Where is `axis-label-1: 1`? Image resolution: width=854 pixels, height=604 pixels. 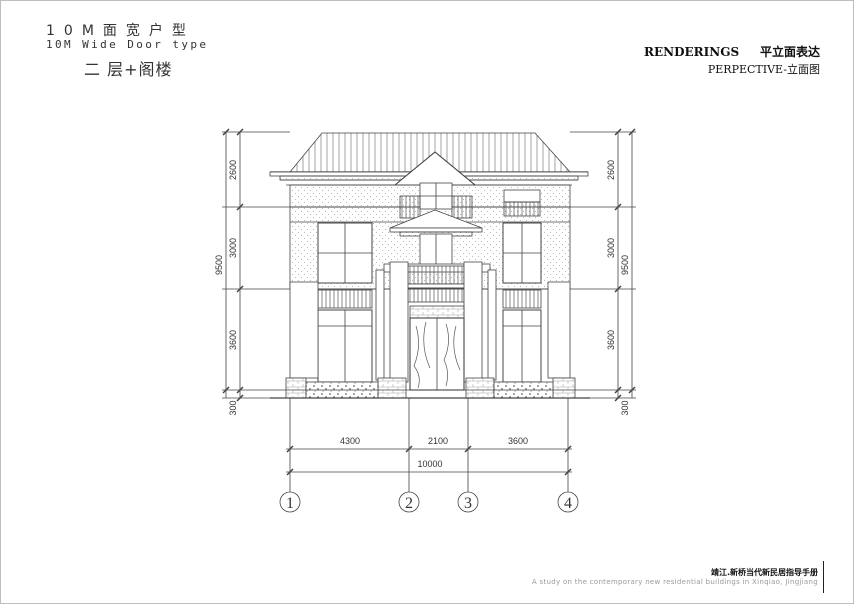 axis-label-1: 1 is located at coordinates (290, 503).